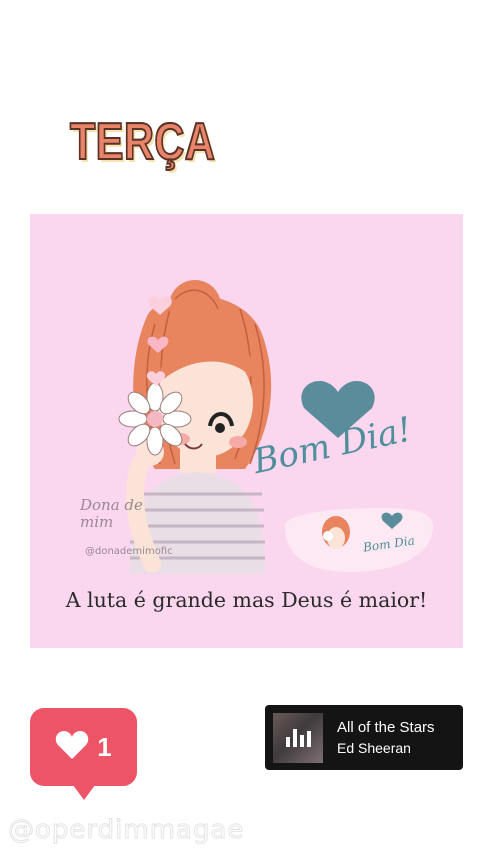 Image resolution: width=480 pixels, height=854 pixels. I want to click on story-title: TERÇA, so click(142, 142).